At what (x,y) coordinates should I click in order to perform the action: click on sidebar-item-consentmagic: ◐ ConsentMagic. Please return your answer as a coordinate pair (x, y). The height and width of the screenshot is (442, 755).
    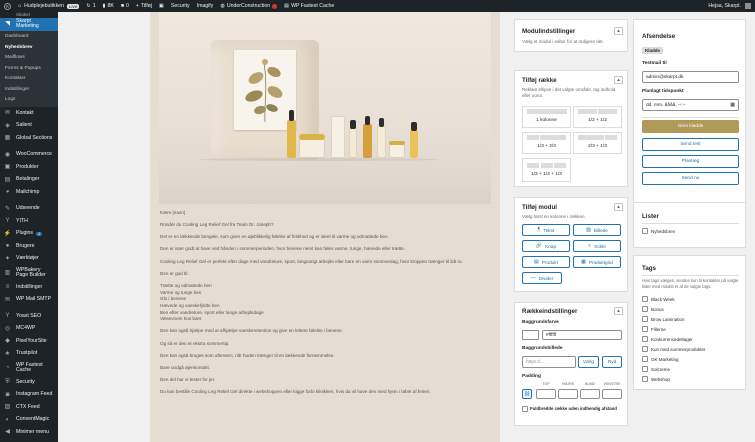
    Looking at the image, I should click on (29, 420).